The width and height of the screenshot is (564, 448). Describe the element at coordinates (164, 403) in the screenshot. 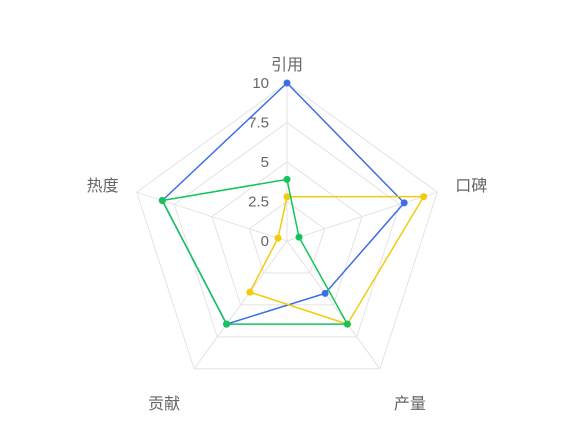

I see `axis-label-contribution: 贡献` at that location.